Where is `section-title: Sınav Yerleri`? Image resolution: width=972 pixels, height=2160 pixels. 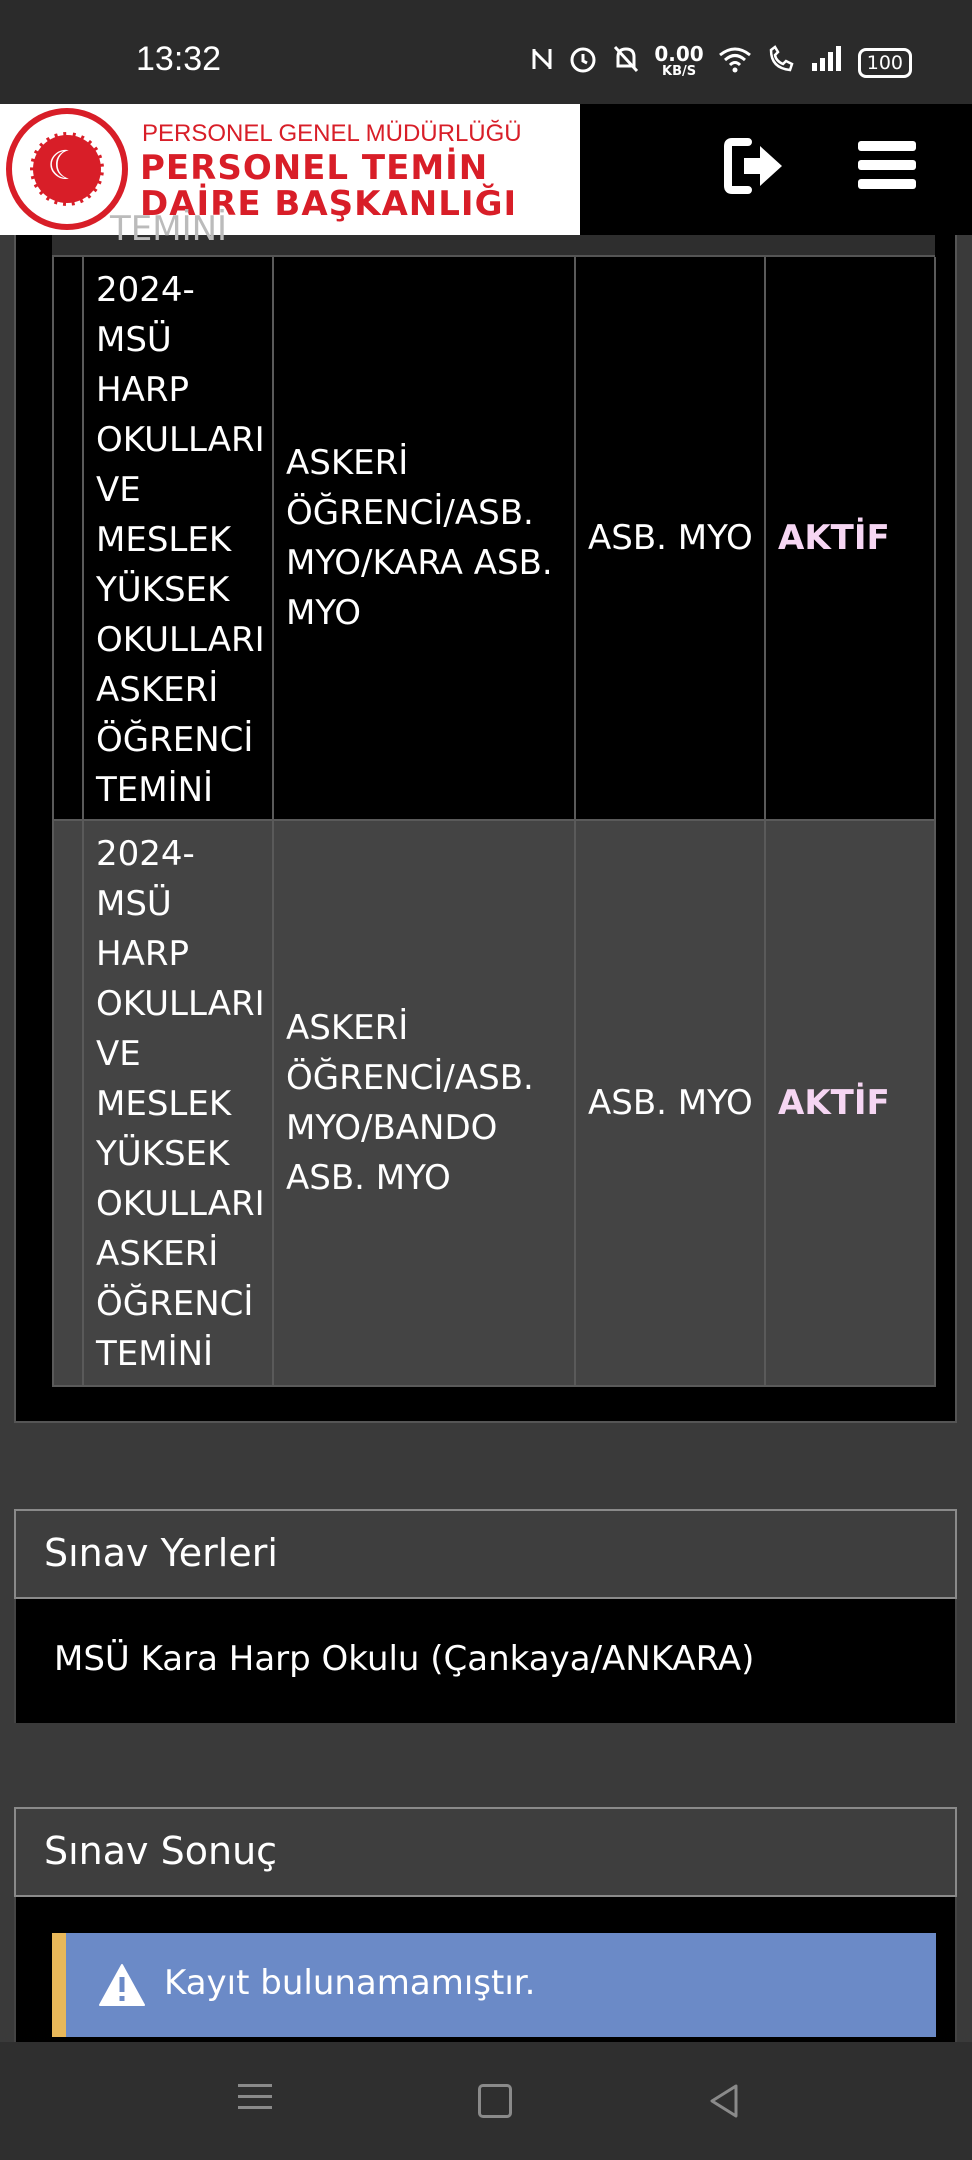 section-title: Sınav Yerleri is located at coordinates (161, 1553).